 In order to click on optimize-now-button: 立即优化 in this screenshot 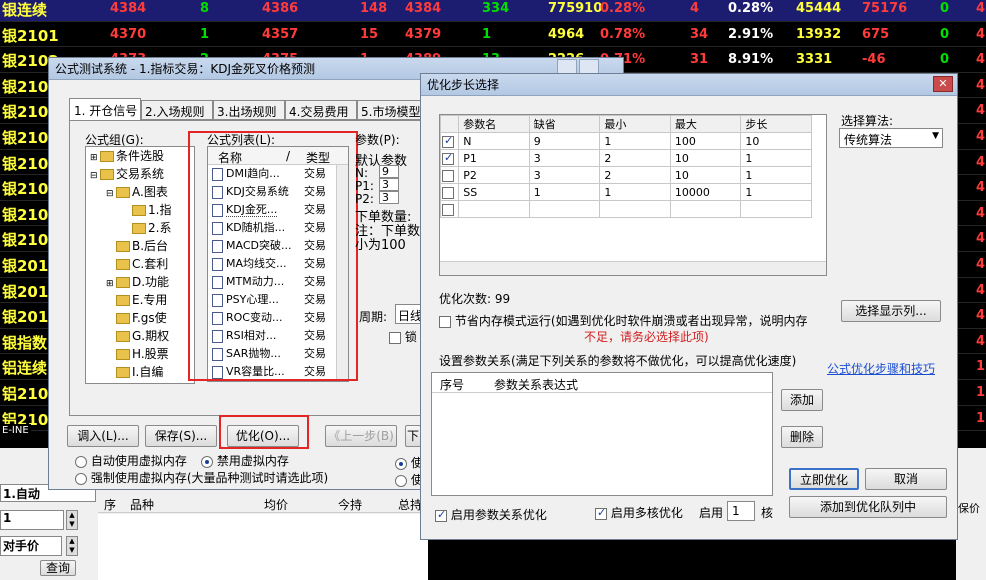, I will do `click(824, 479)`.